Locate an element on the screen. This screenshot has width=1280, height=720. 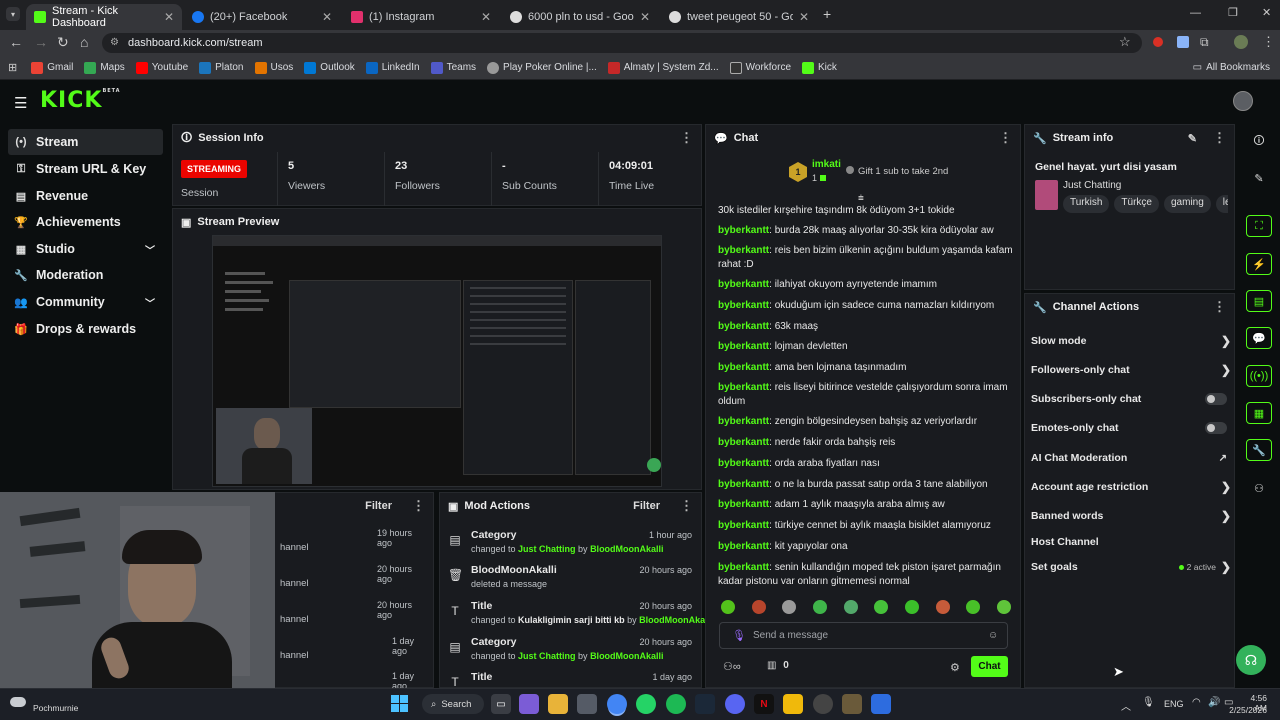
subscribers-only-toggle is located at coordinates (1216, 399).